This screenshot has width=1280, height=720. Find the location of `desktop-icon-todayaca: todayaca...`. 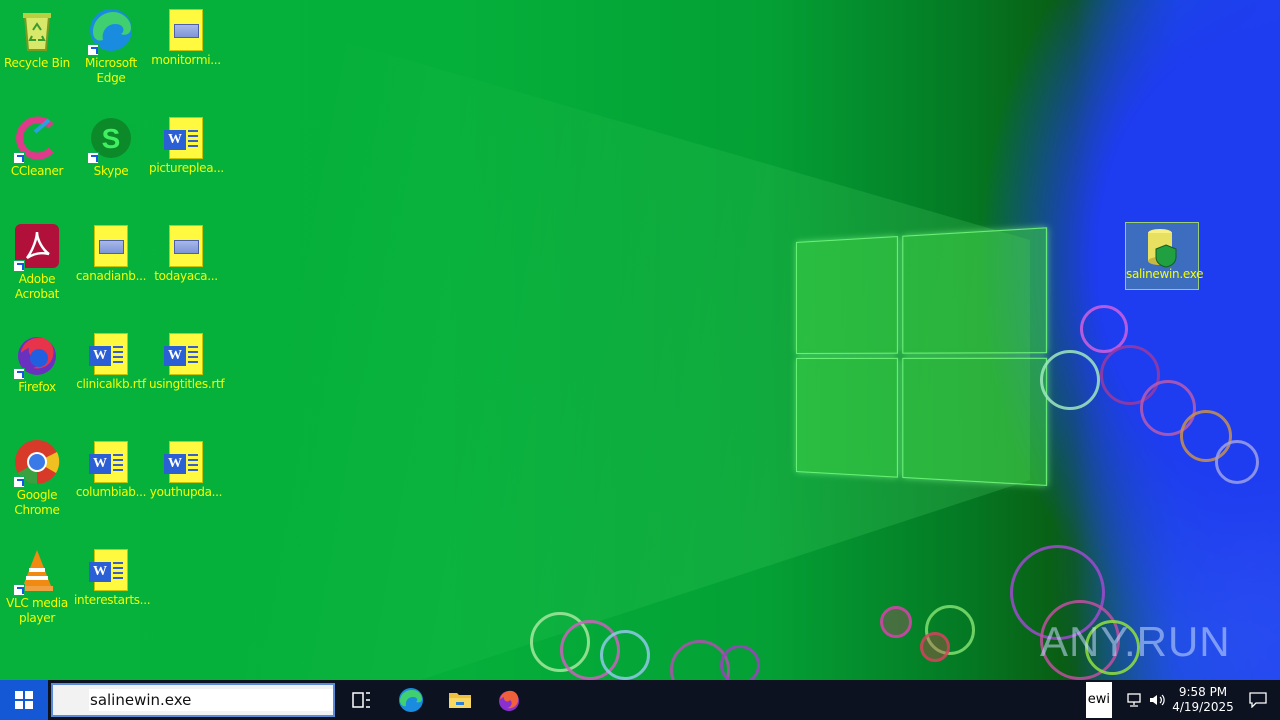

desktop-icon-todayaca: todayaca... is located at coordinates (186, 253).